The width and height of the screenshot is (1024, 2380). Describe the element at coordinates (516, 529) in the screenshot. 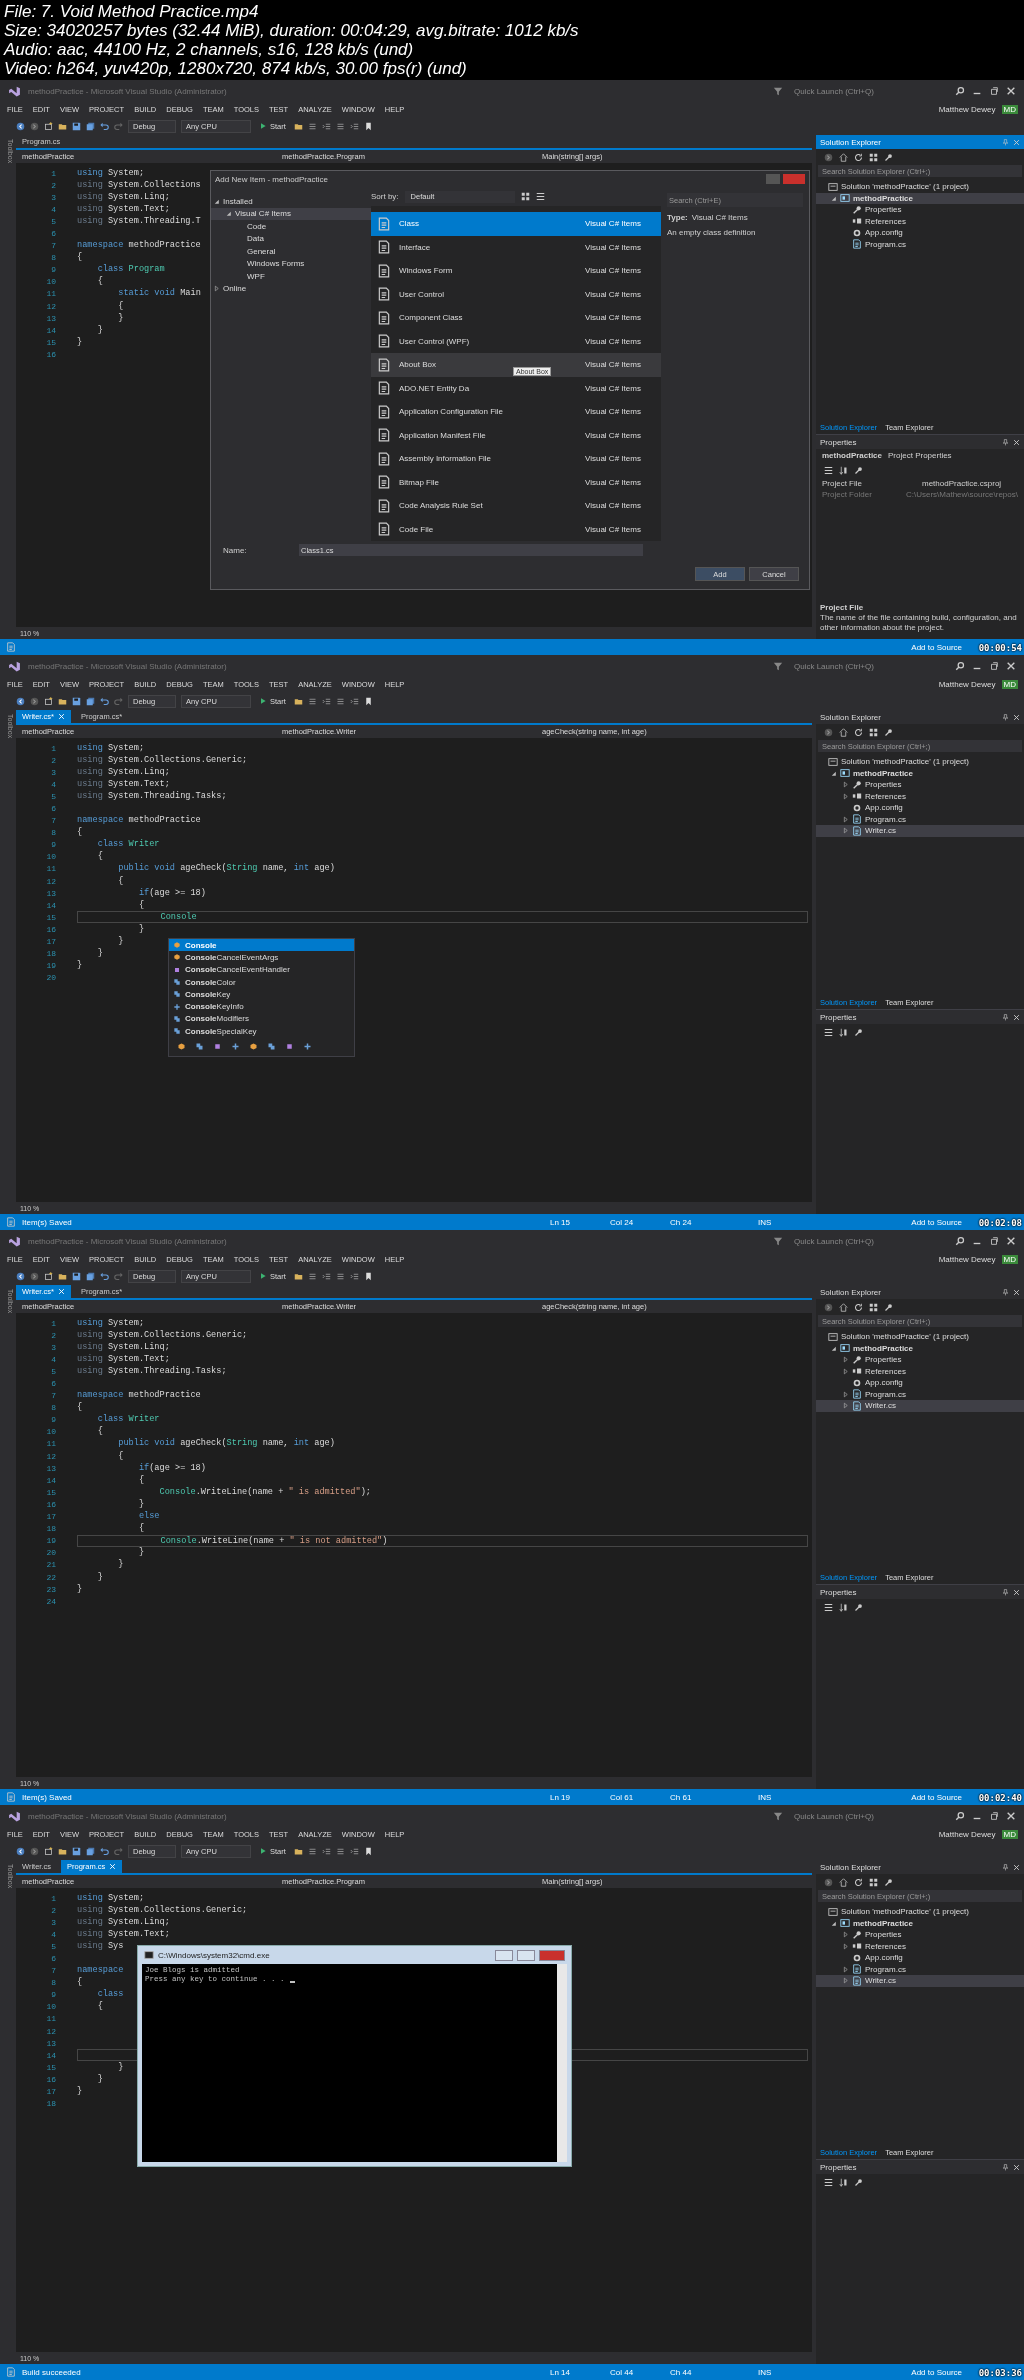

I see `template-item: Code File Visual C# Items` at that location.